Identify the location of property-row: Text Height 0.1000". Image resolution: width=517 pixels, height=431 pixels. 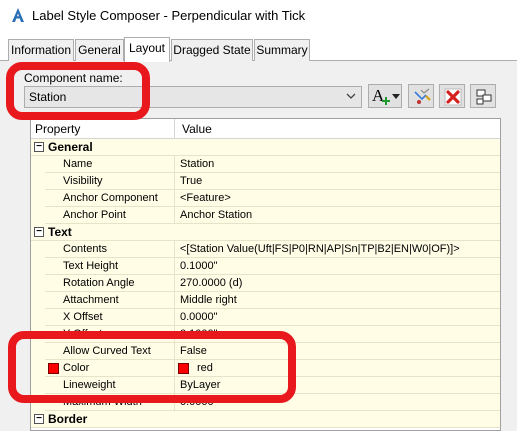
(265, 266).